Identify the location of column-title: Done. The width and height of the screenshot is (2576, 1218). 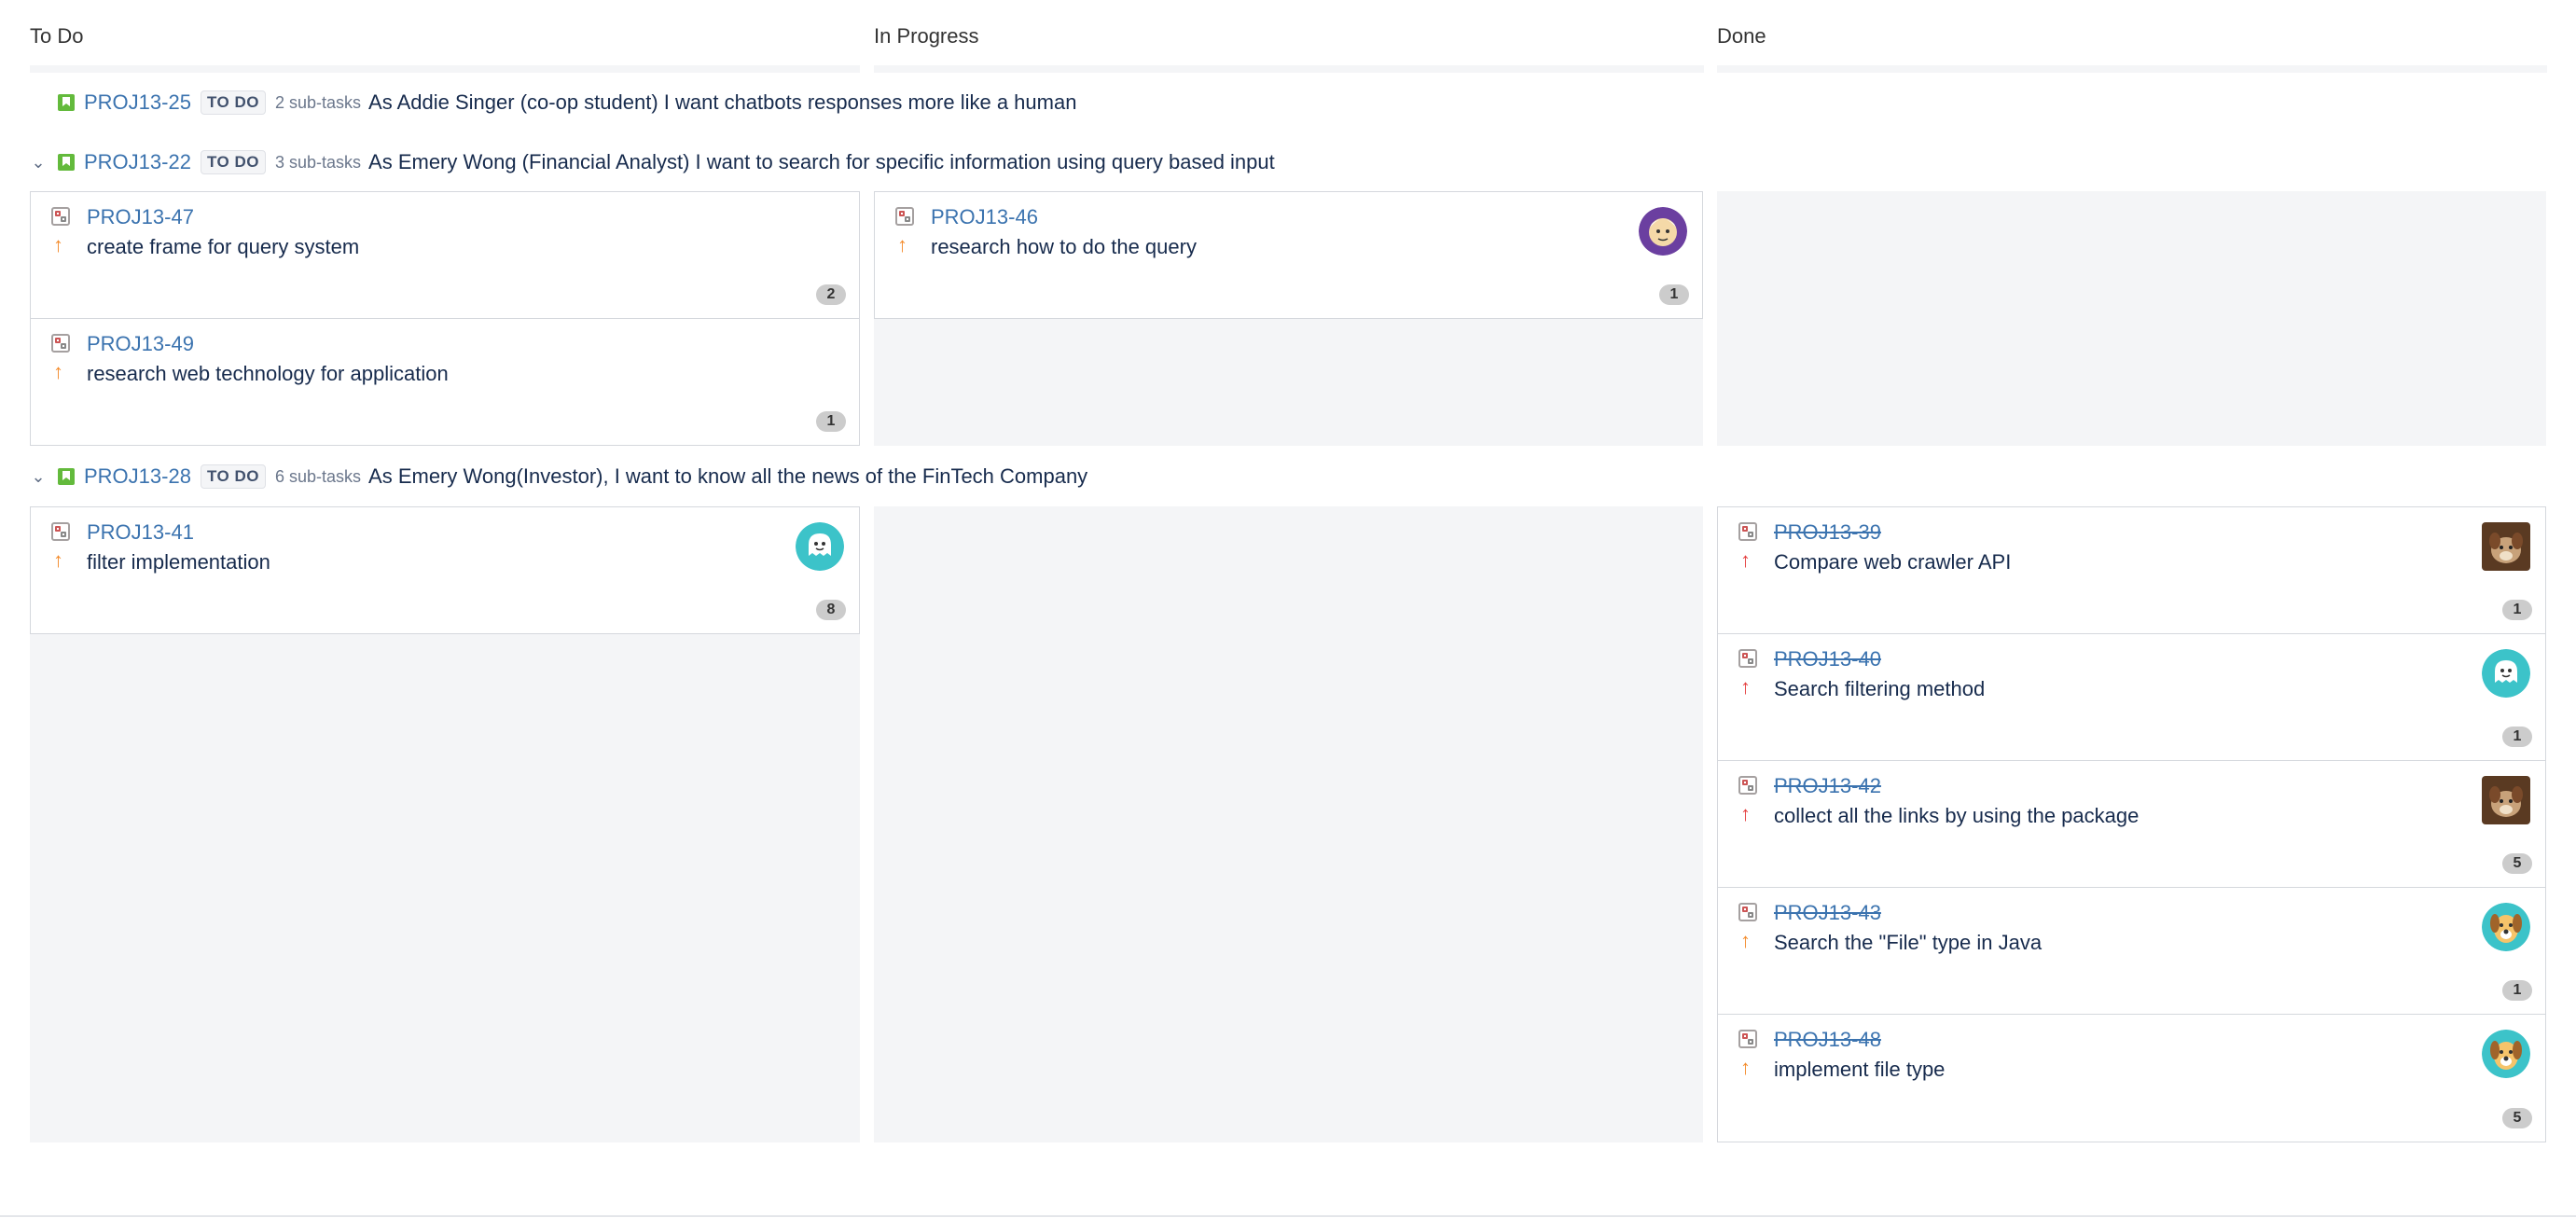
(1741, 36).